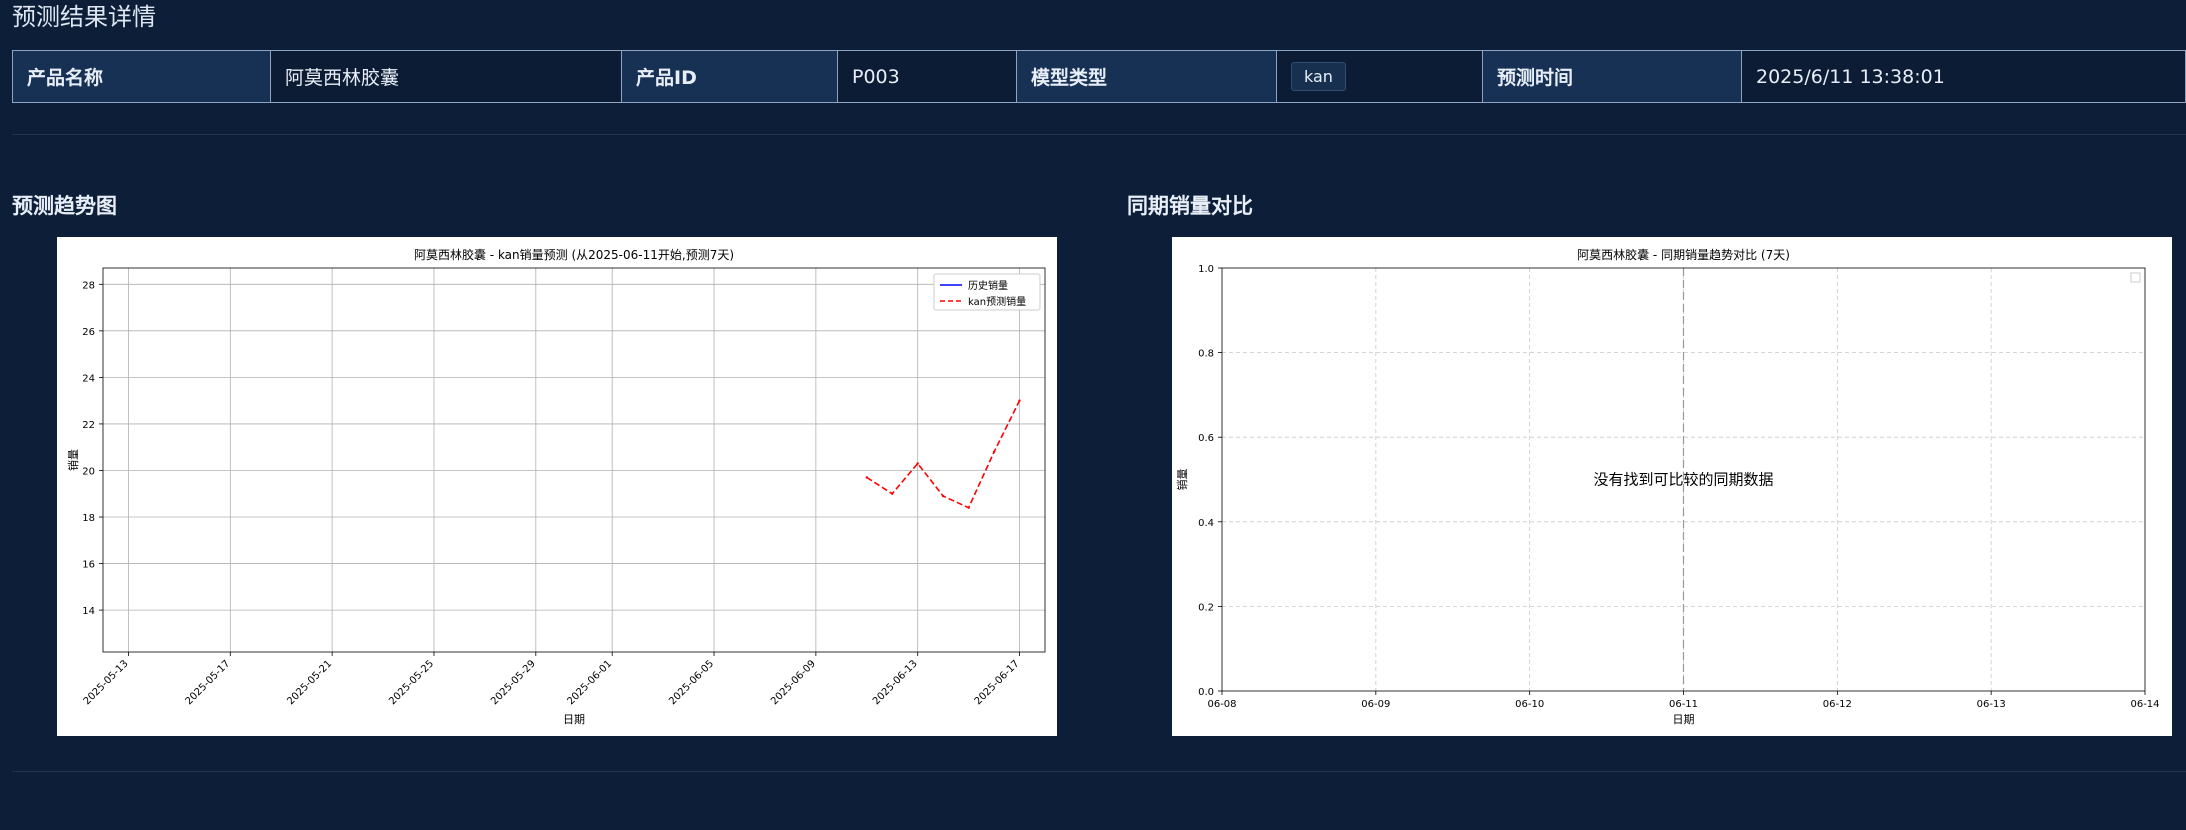  I want to click on legend-label: kan预测销量, so click(997, 301).